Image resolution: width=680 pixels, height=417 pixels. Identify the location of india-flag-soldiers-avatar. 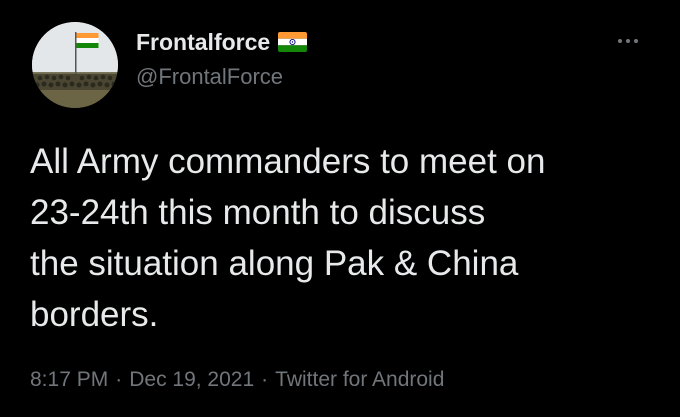
(75, 65).